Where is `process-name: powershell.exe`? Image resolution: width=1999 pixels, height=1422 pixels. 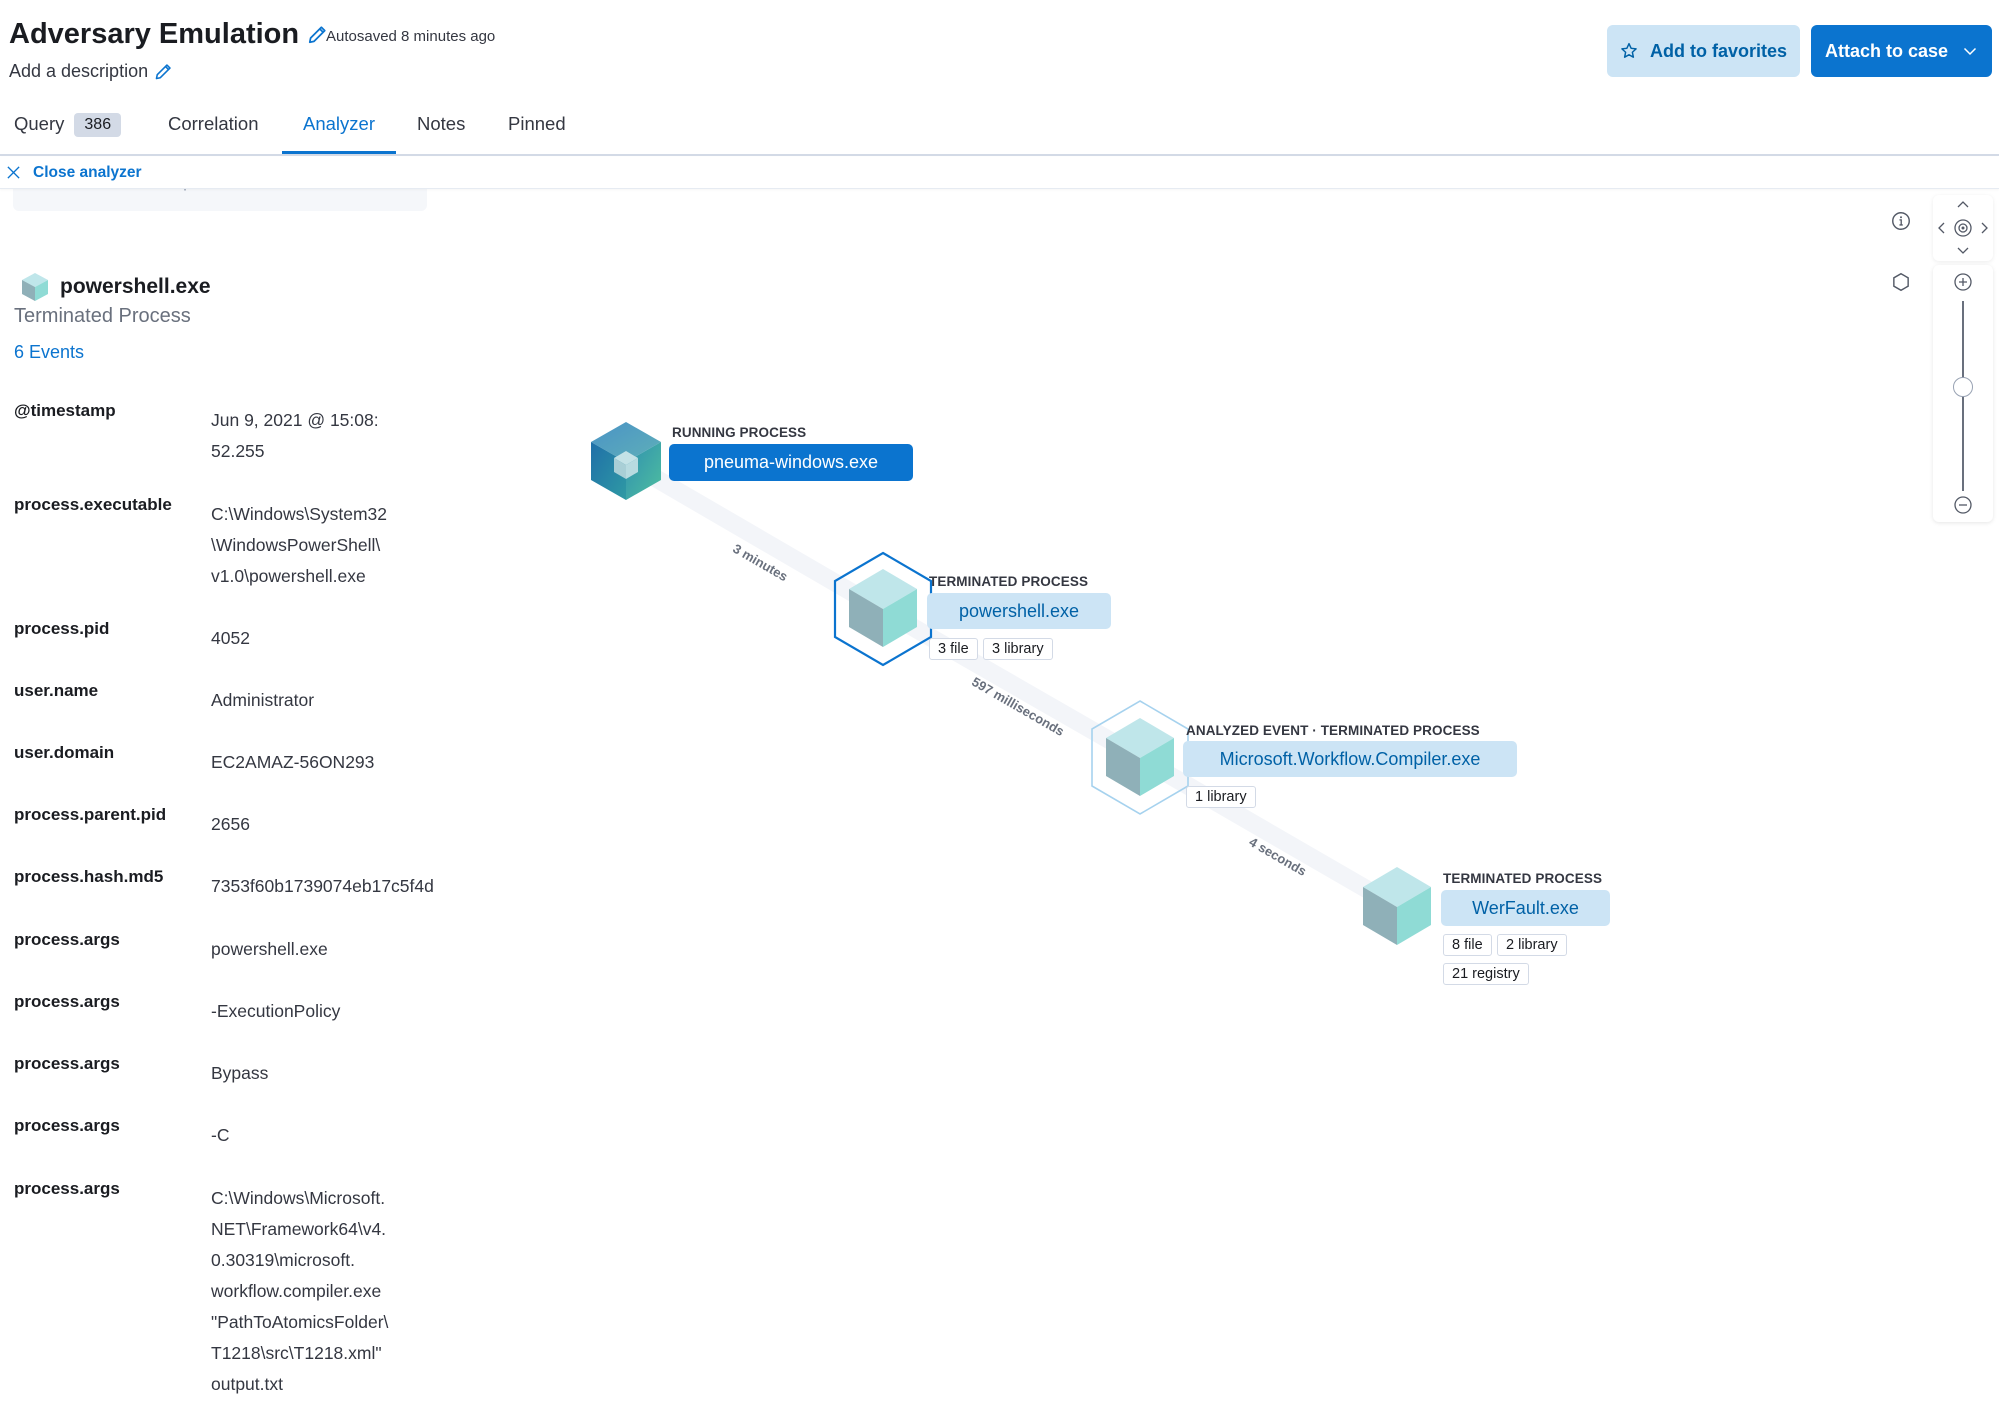 process-name: powershell.exe is located at coordinates (135, 286).